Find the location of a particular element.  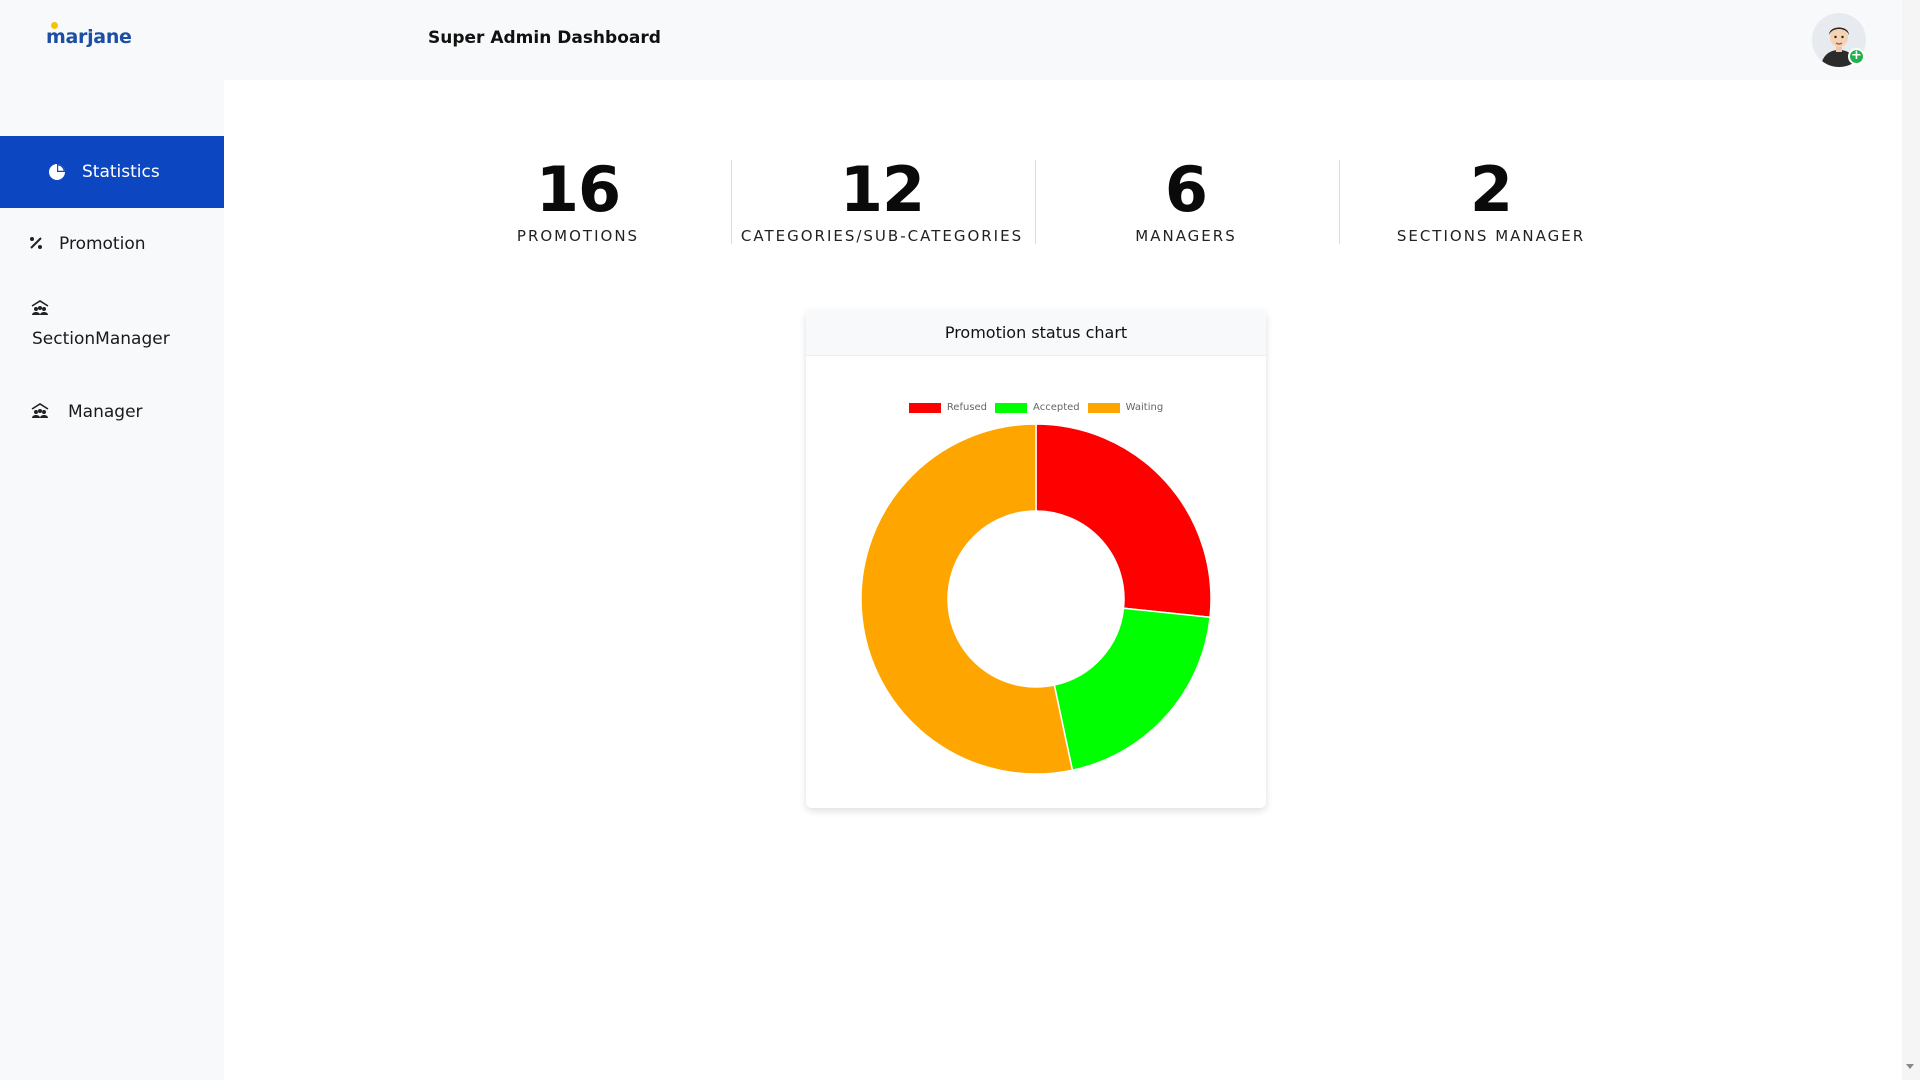

stat-label: CATEGORIES/SUB-CATEGORIES is located at coordinates (882, 236).